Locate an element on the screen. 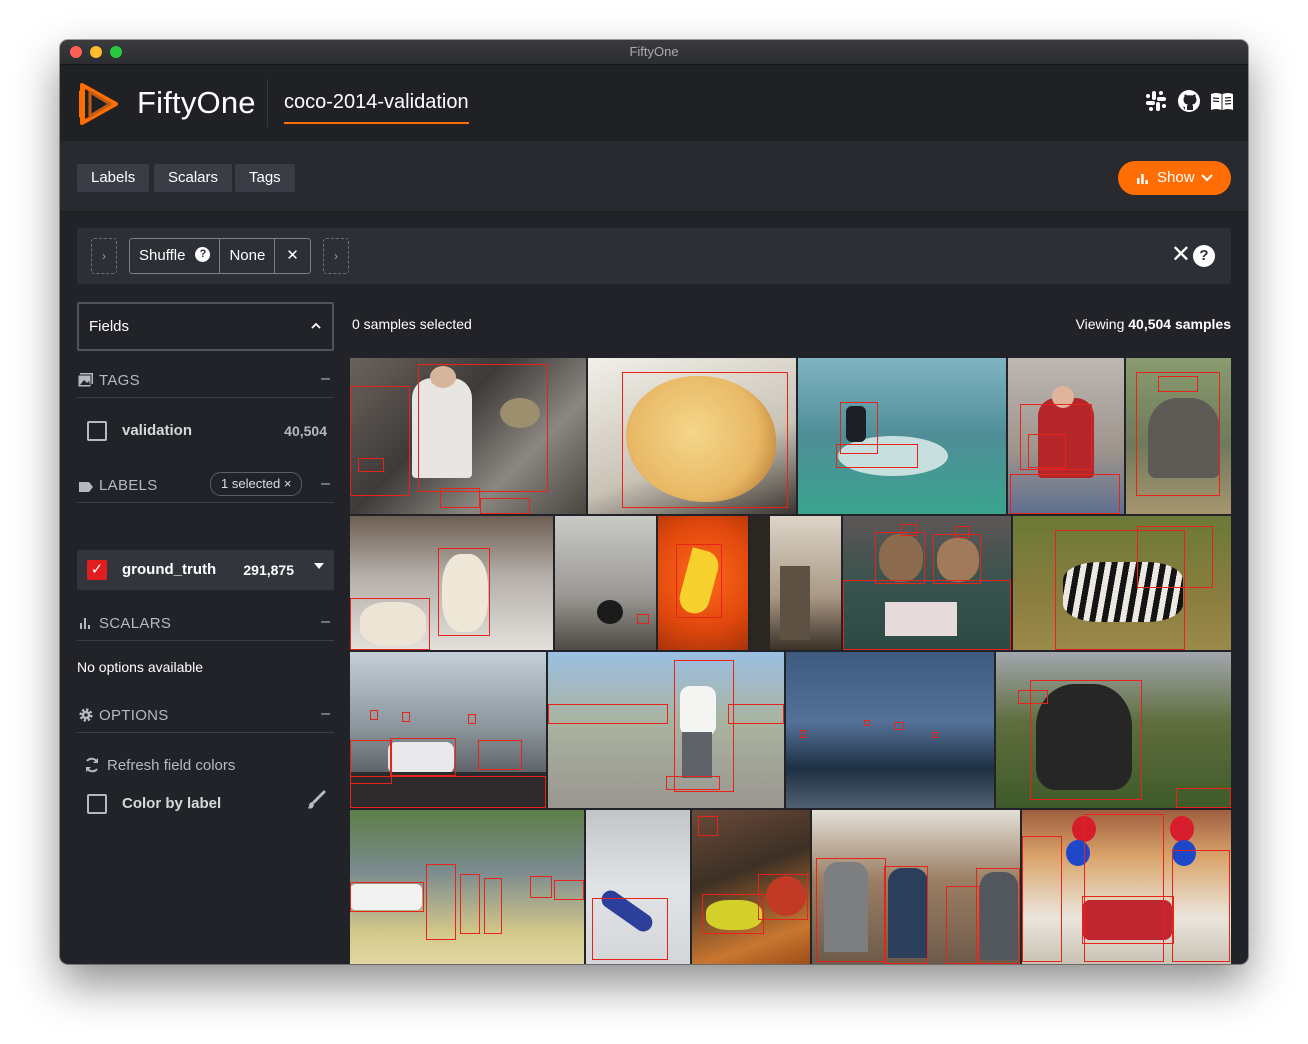  gear-icon is located at coordinates (86, 715).